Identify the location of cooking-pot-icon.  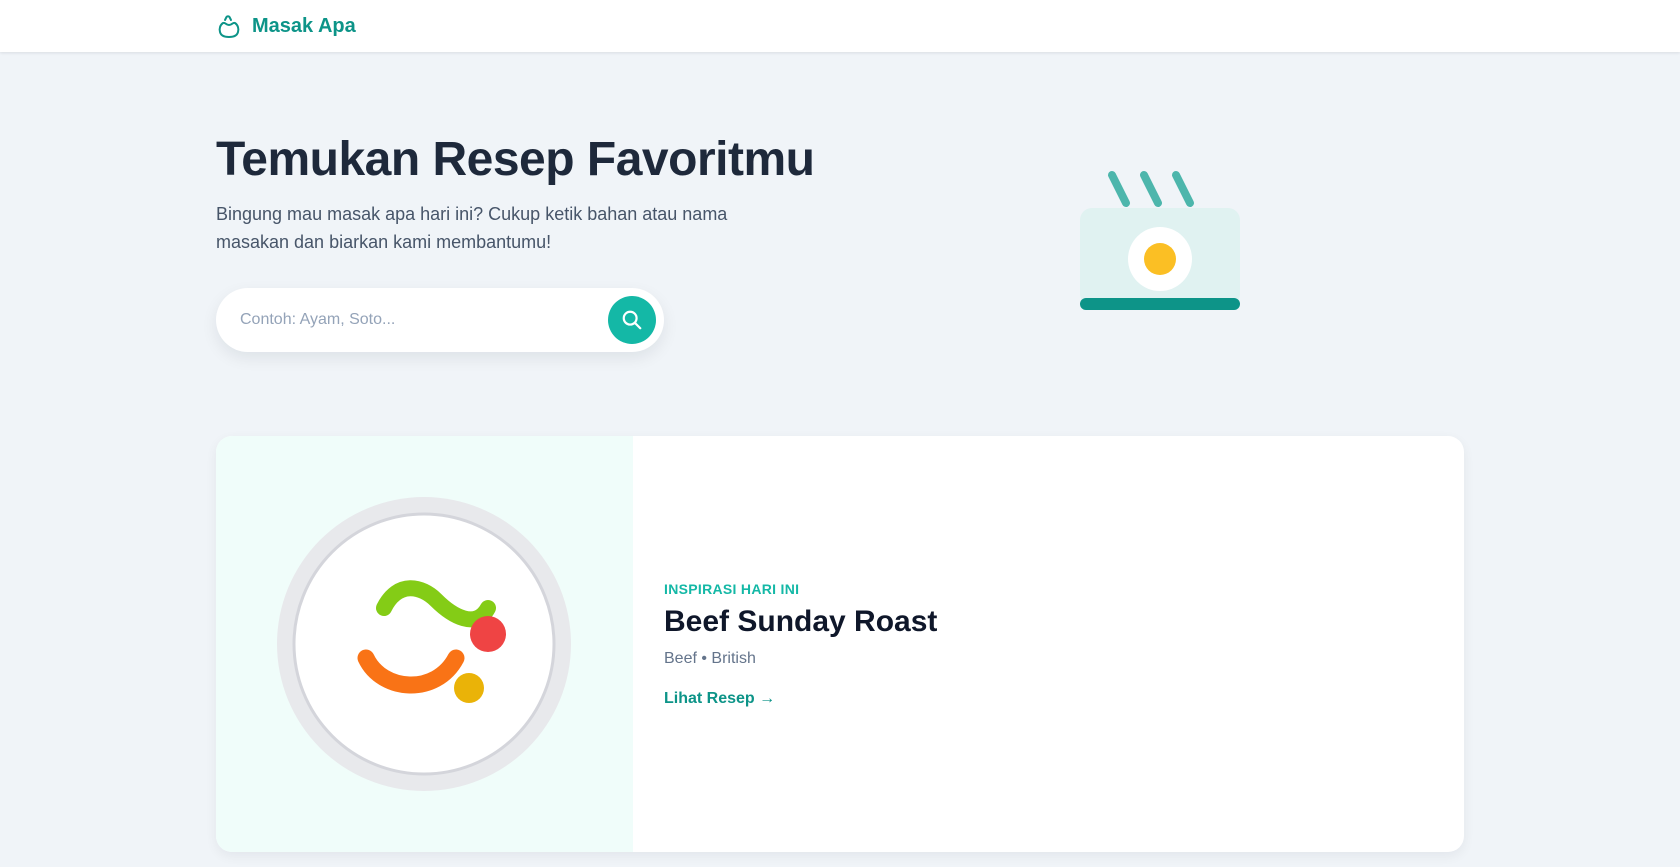
(229, 26).